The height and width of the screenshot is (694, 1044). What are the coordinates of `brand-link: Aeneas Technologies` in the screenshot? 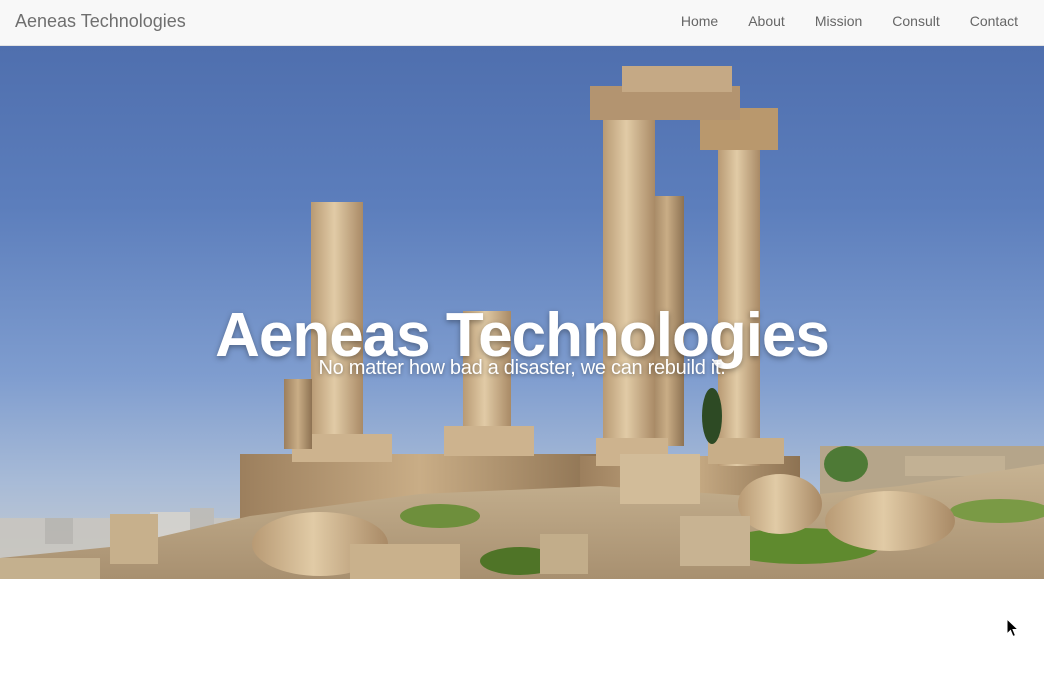 It's located at (100, 22).